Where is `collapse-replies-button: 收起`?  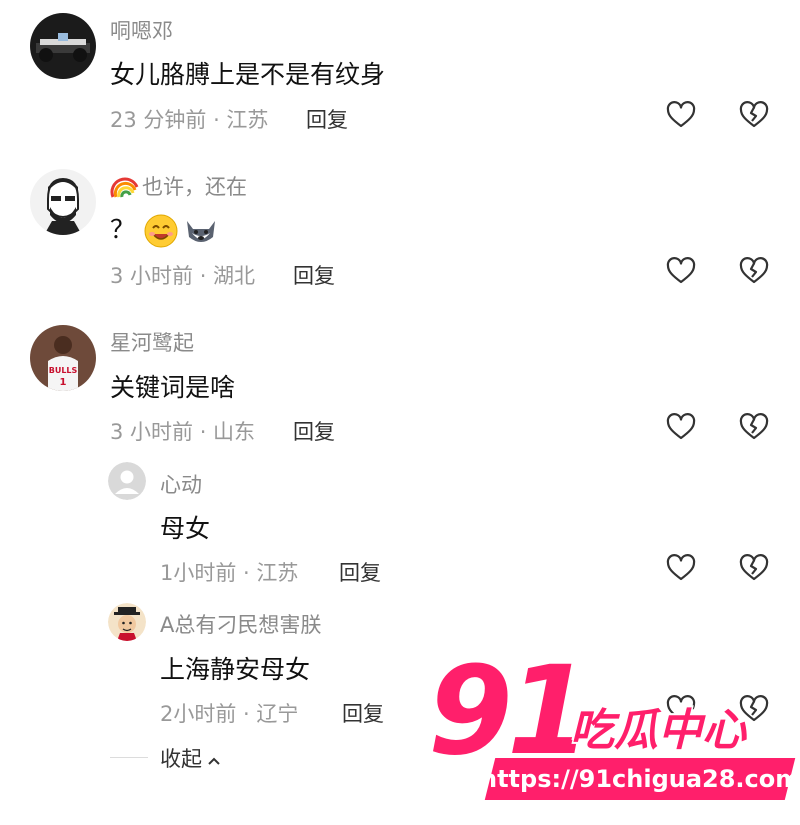
collapse-replies-button: 收起 is located at coordinates (191, 758).